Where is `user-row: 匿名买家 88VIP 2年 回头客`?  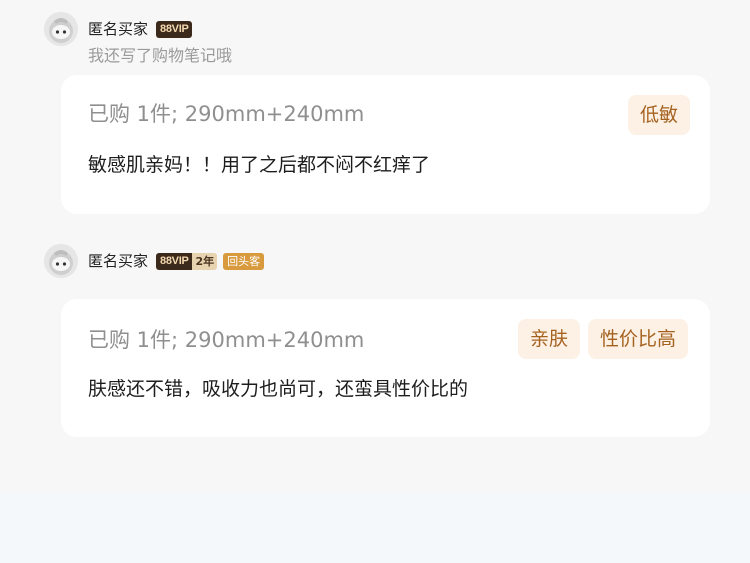 user-row: 匿名买家 88VIP 2年 回头客 is located at coordinates (154, 261).